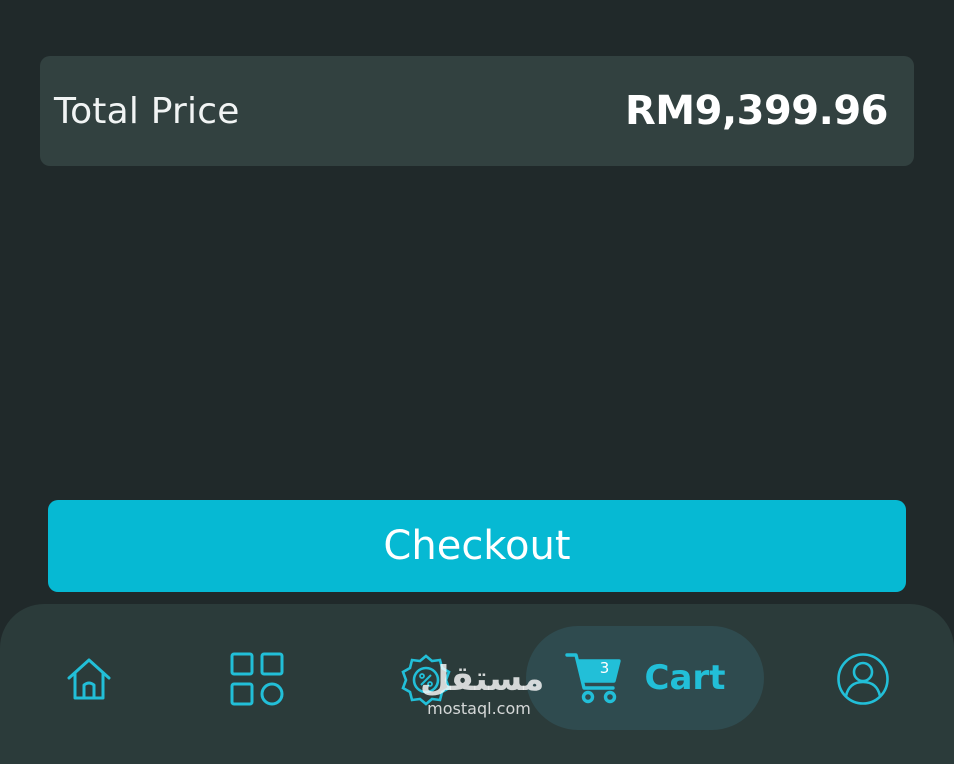 Image resolution: width=954 pixels, height=764 pixels. I want to click on categories-grid-icon, so click(257, 679).